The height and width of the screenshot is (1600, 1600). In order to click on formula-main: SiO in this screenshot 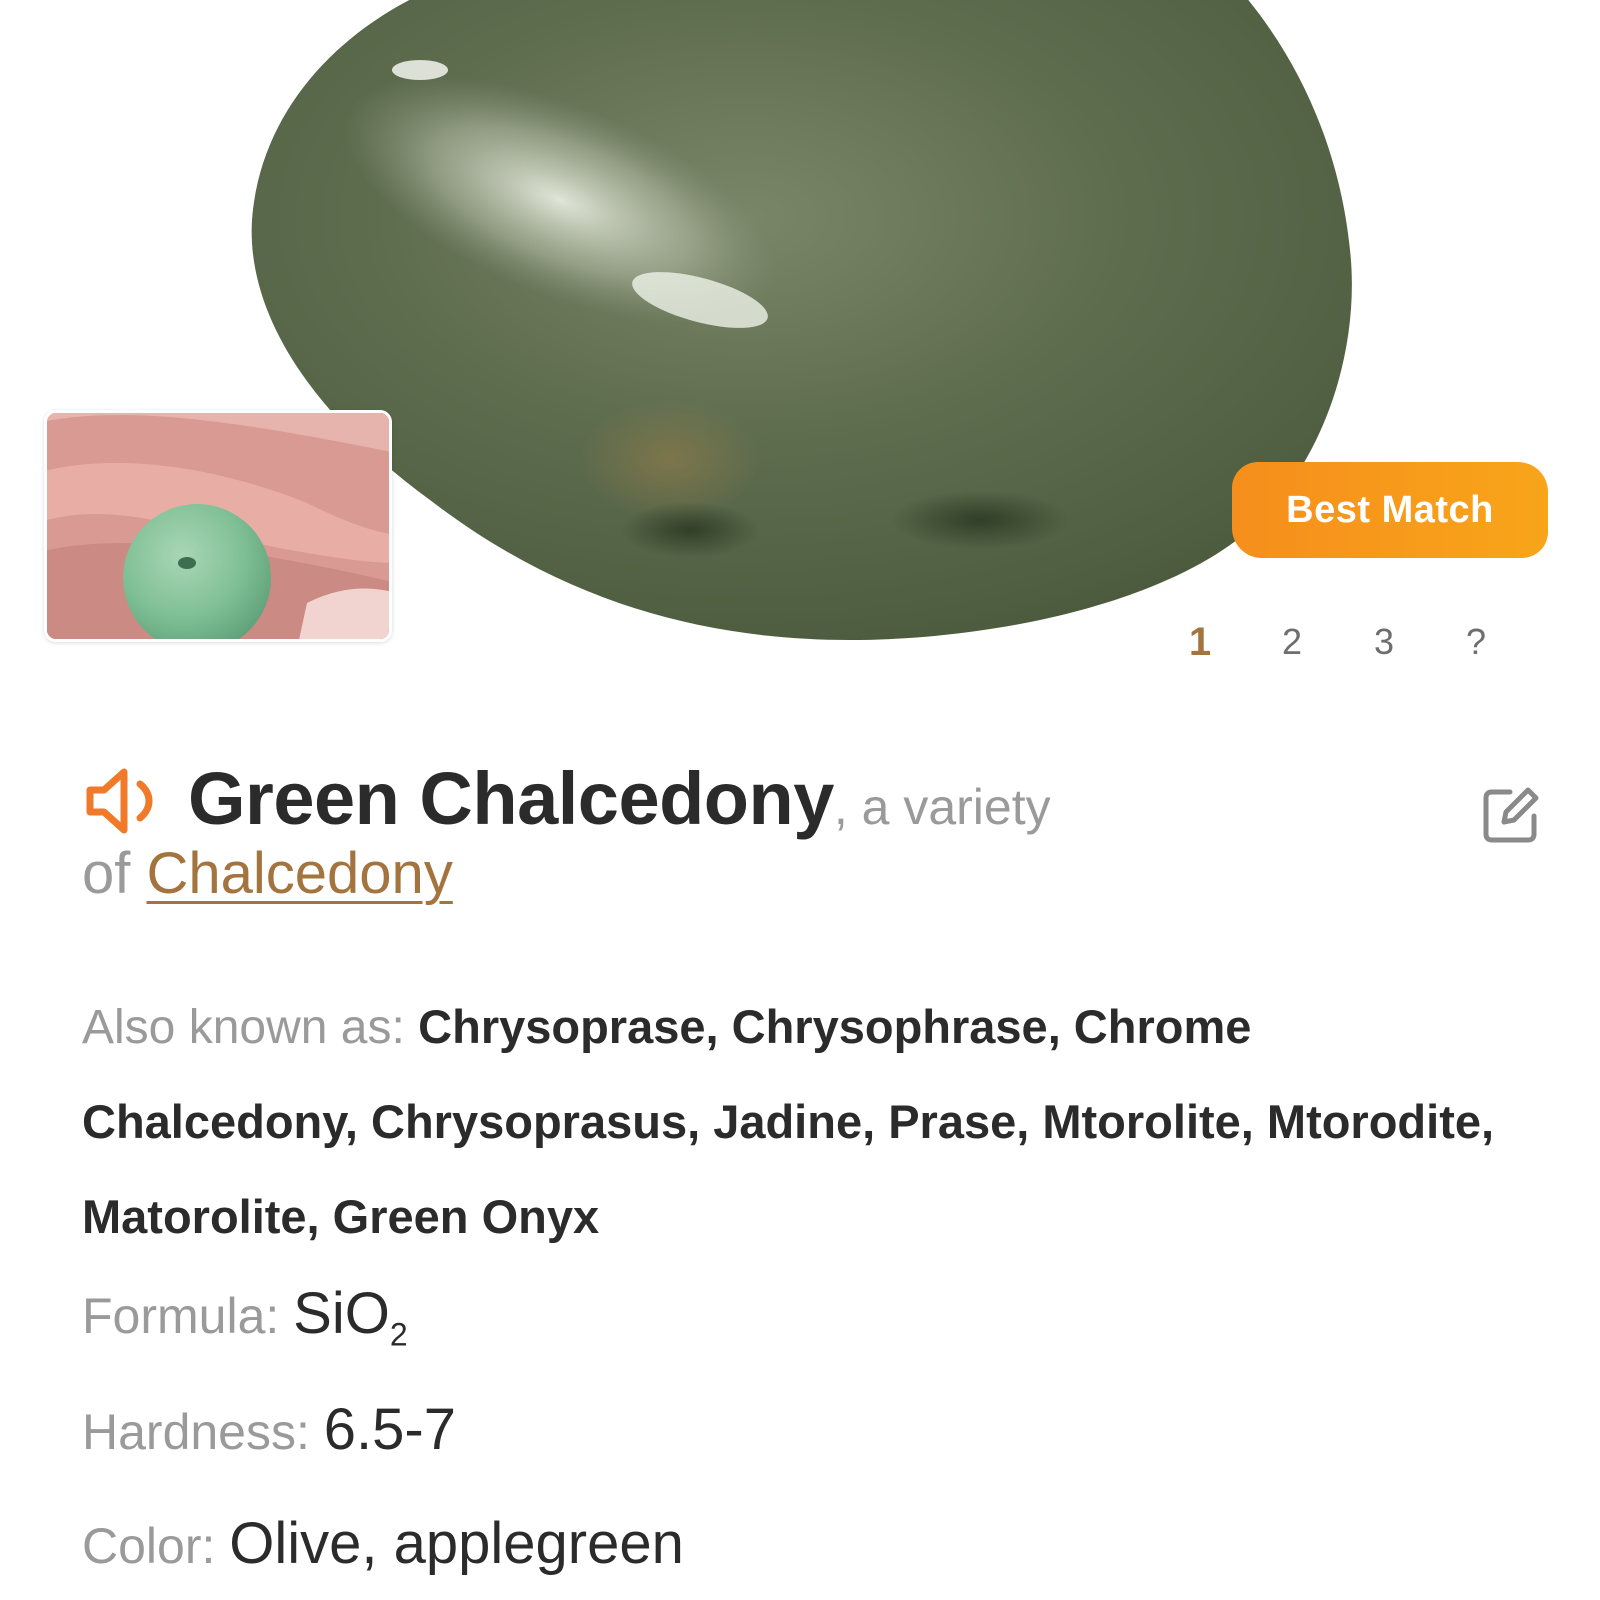, I will do `click(341, 1313)`.